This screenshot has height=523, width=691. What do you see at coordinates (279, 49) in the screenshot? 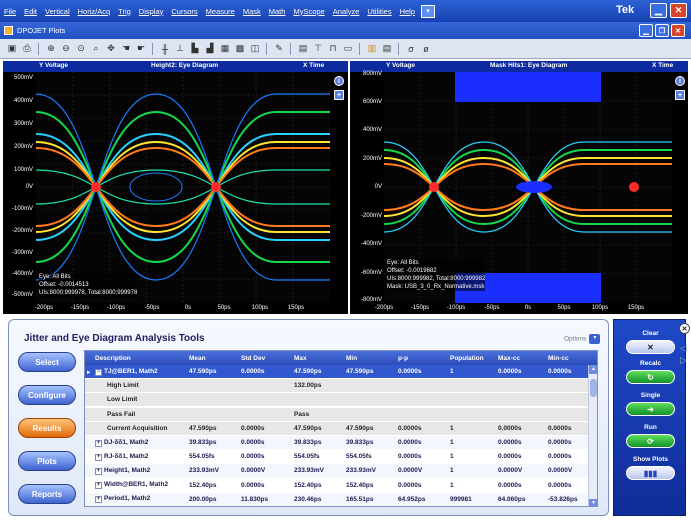
I see `wrench-icon: ✎` at bounding box center [279, 49].